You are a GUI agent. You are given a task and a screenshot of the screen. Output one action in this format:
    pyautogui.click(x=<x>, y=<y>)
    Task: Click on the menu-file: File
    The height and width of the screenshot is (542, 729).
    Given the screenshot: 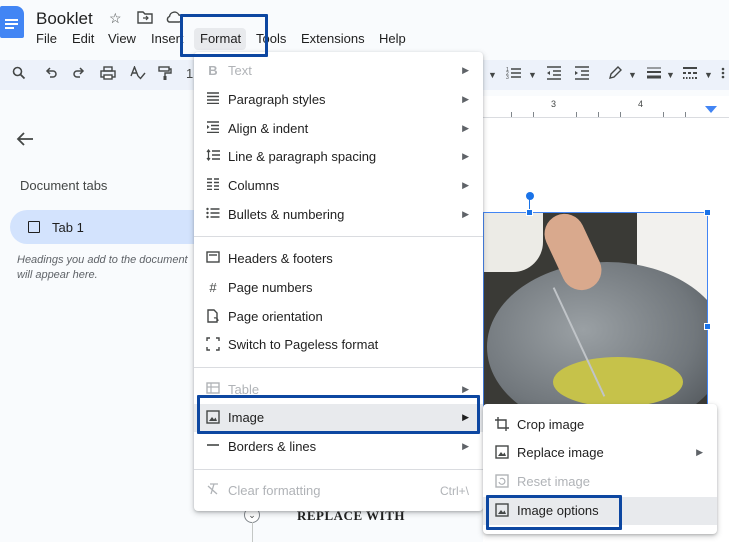 What is the action you would take?
    pyautogui.click(x=46, y=38)
    